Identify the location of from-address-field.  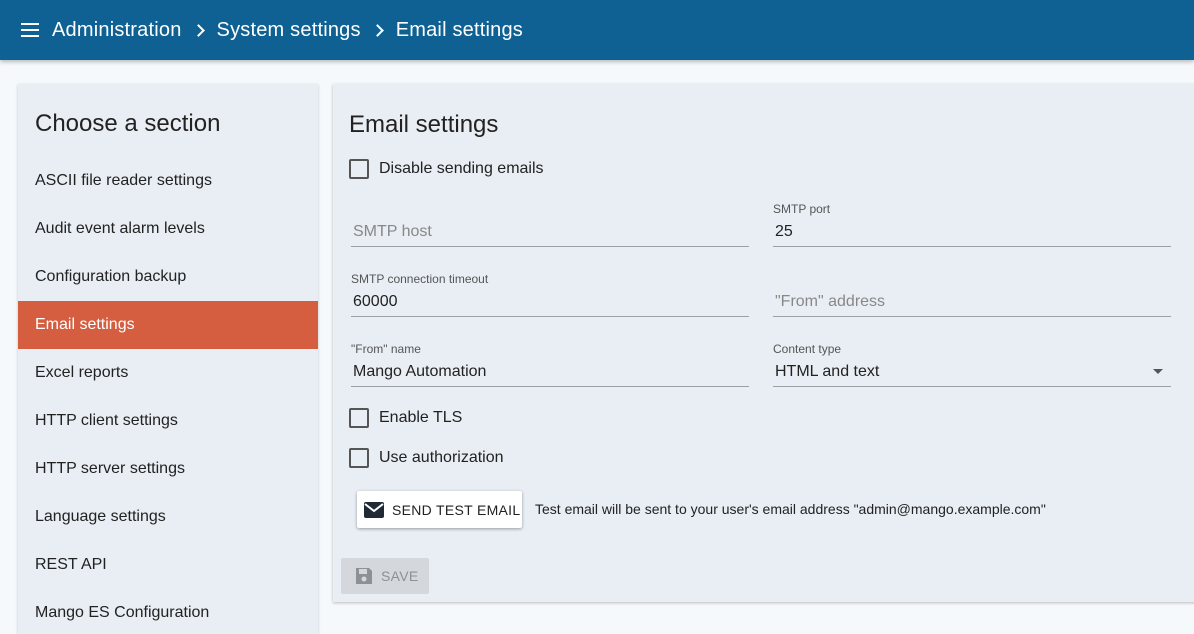
(972, 294).